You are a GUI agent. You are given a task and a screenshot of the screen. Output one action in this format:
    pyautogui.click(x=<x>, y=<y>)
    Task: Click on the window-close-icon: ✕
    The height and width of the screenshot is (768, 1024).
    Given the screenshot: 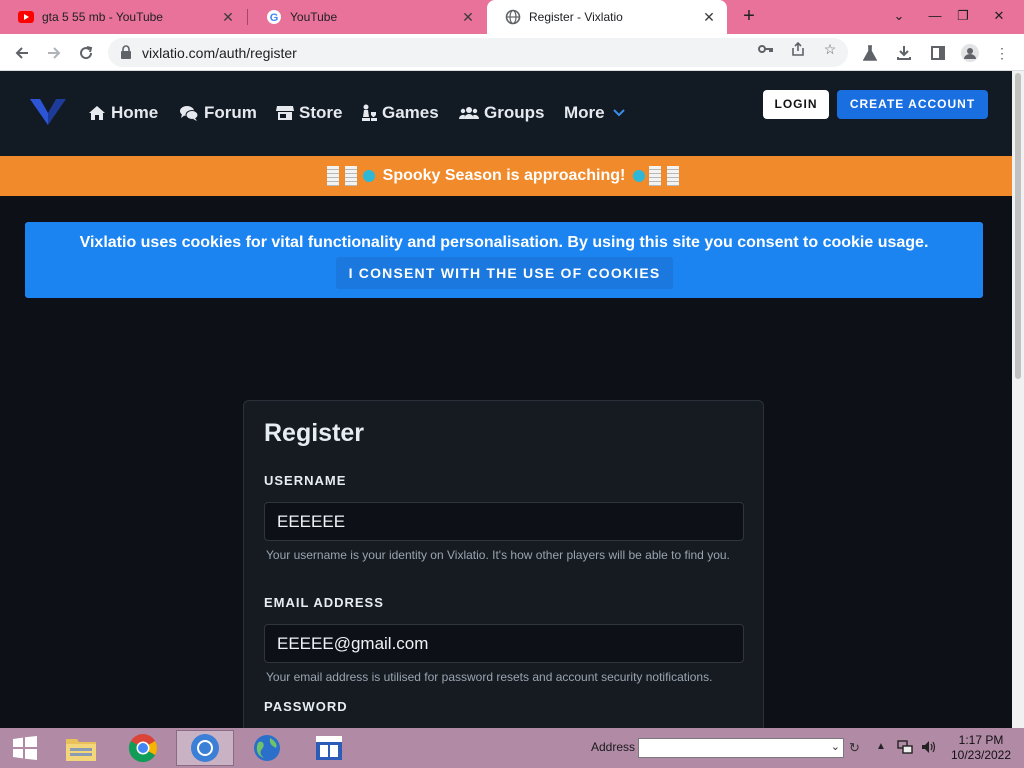 What is the action you would take?
    pyautogui.click(x=999, y=17)
    